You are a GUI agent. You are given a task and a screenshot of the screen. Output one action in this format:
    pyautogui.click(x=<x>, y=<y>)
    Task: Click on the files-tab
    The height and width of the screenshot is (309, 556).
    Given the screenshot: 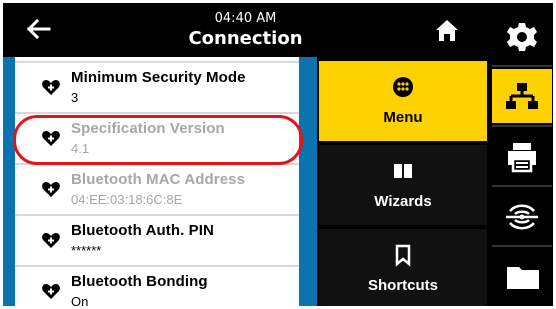 What is the action you would take?
    pyautogui.click(x=522, y=276)
    